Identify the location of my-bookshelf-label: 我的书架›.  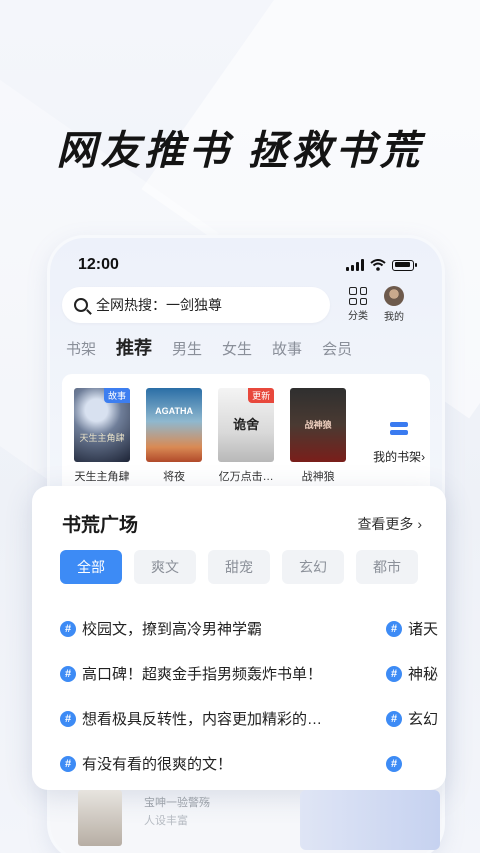
(399, 456).